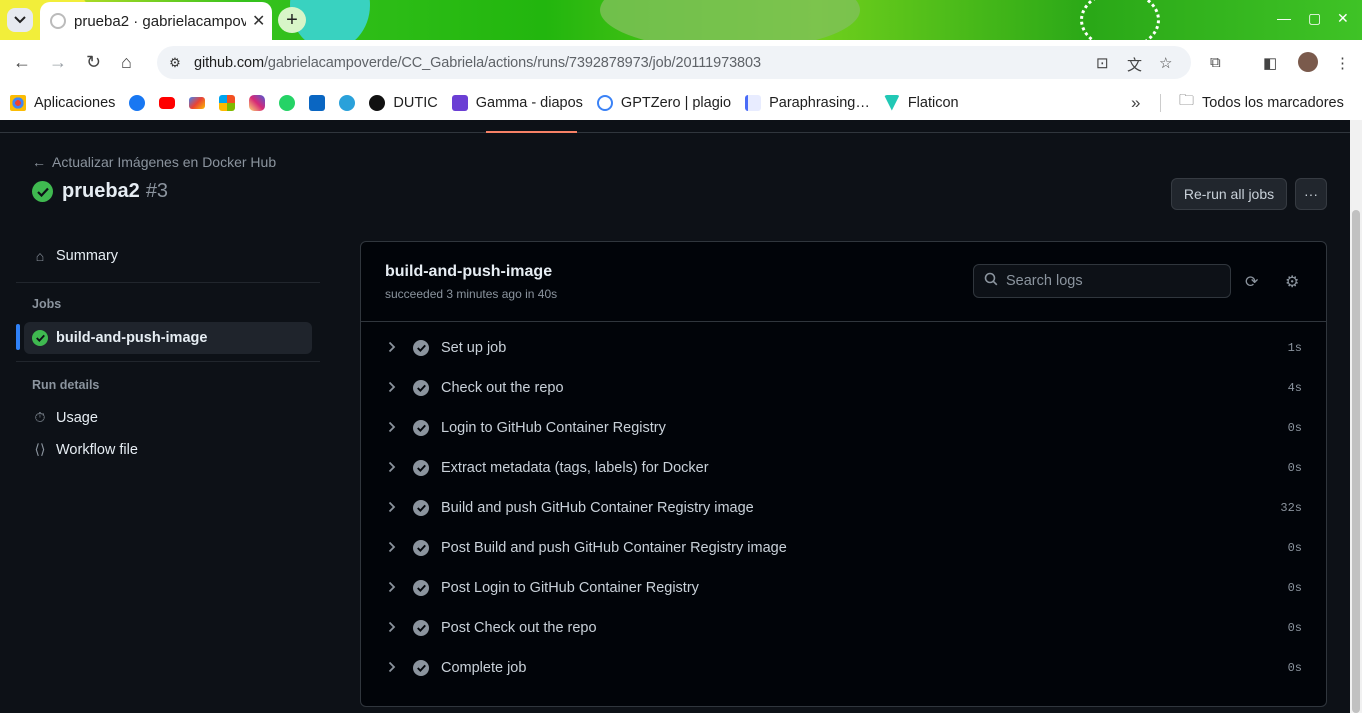 The image size is (1362, 713). Describe the element at coordinates (570, 588) in the screenshot. I see `step-label: Post Login to GitHub Container Registry` at that location.